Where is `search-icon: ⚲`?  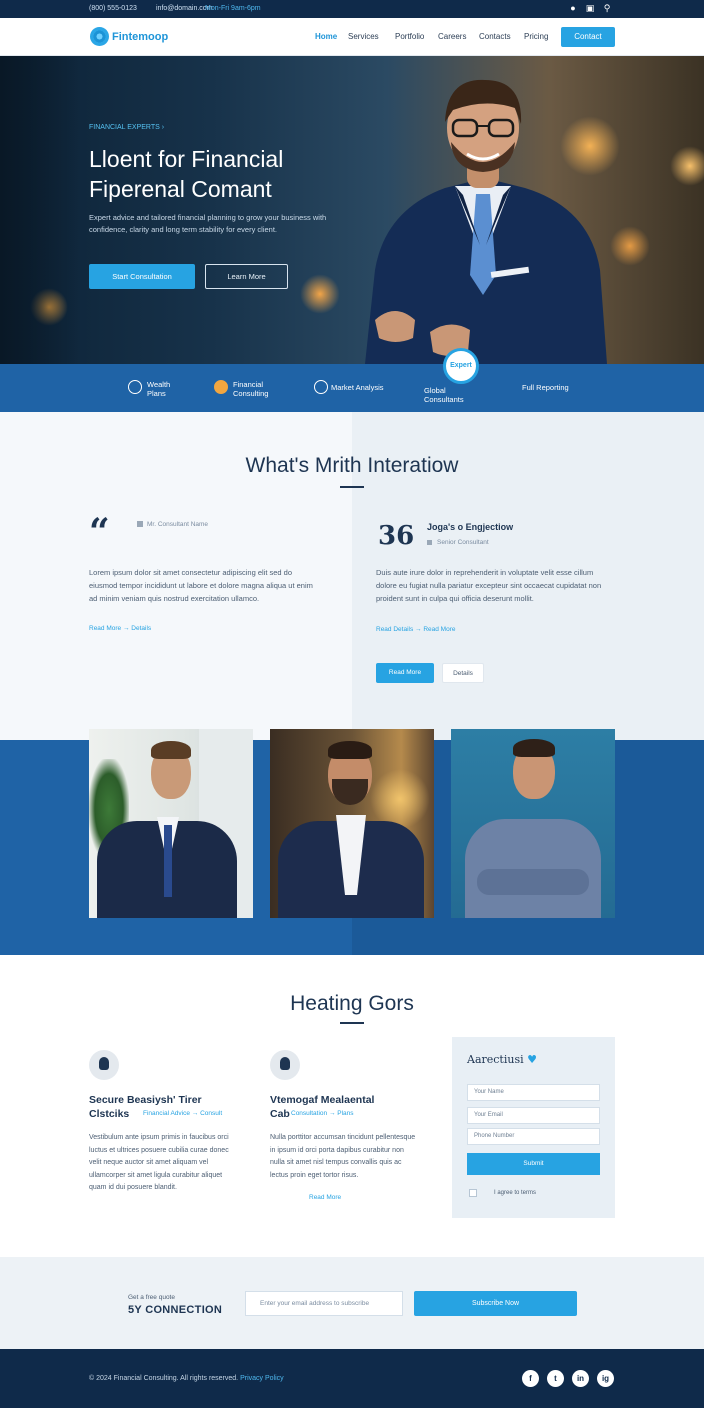
search-icon: ⚲ is located at coordinates (607, 8).